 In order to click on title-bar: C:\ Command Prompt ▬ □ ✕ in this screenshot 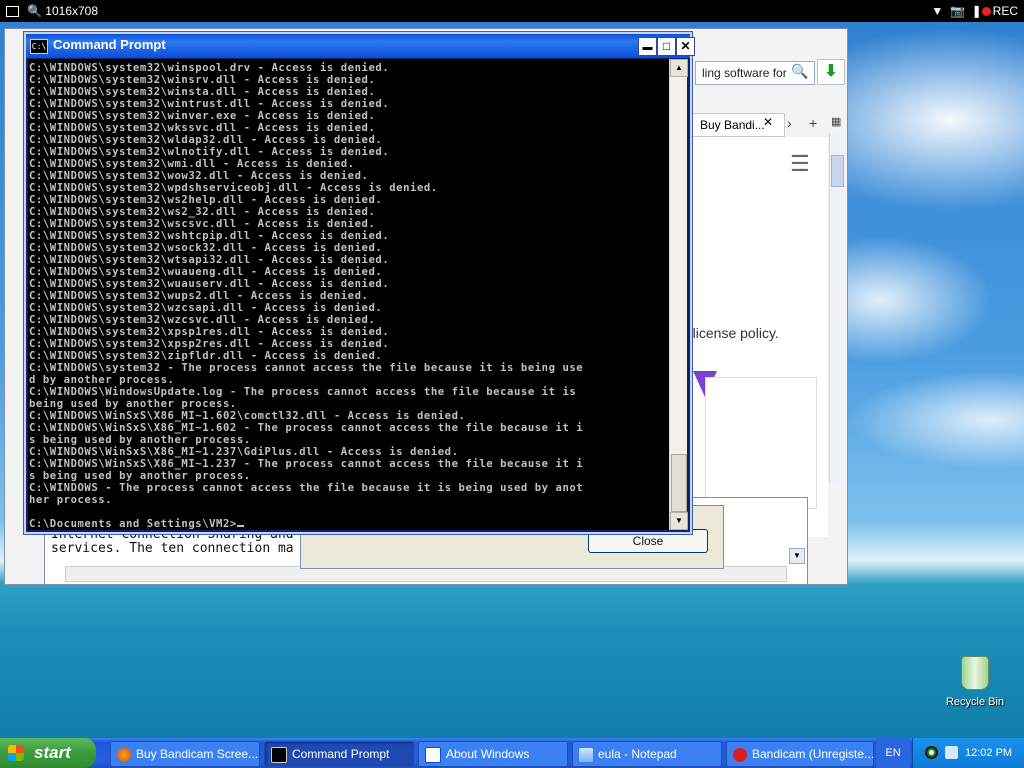, I will do `click(360, 46)`.